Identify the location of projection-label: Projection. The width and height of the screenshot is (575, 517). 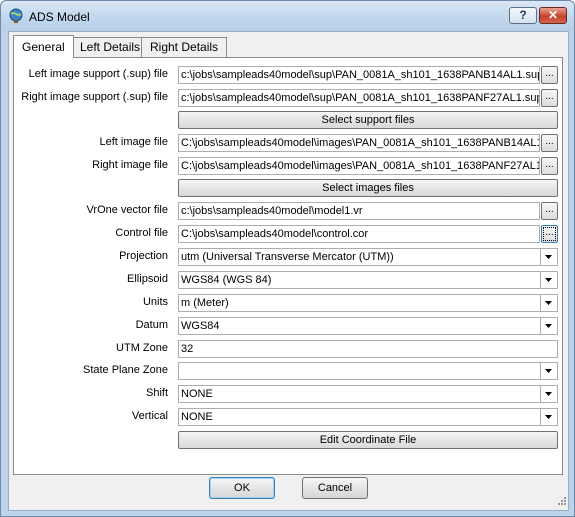
(143, 256).